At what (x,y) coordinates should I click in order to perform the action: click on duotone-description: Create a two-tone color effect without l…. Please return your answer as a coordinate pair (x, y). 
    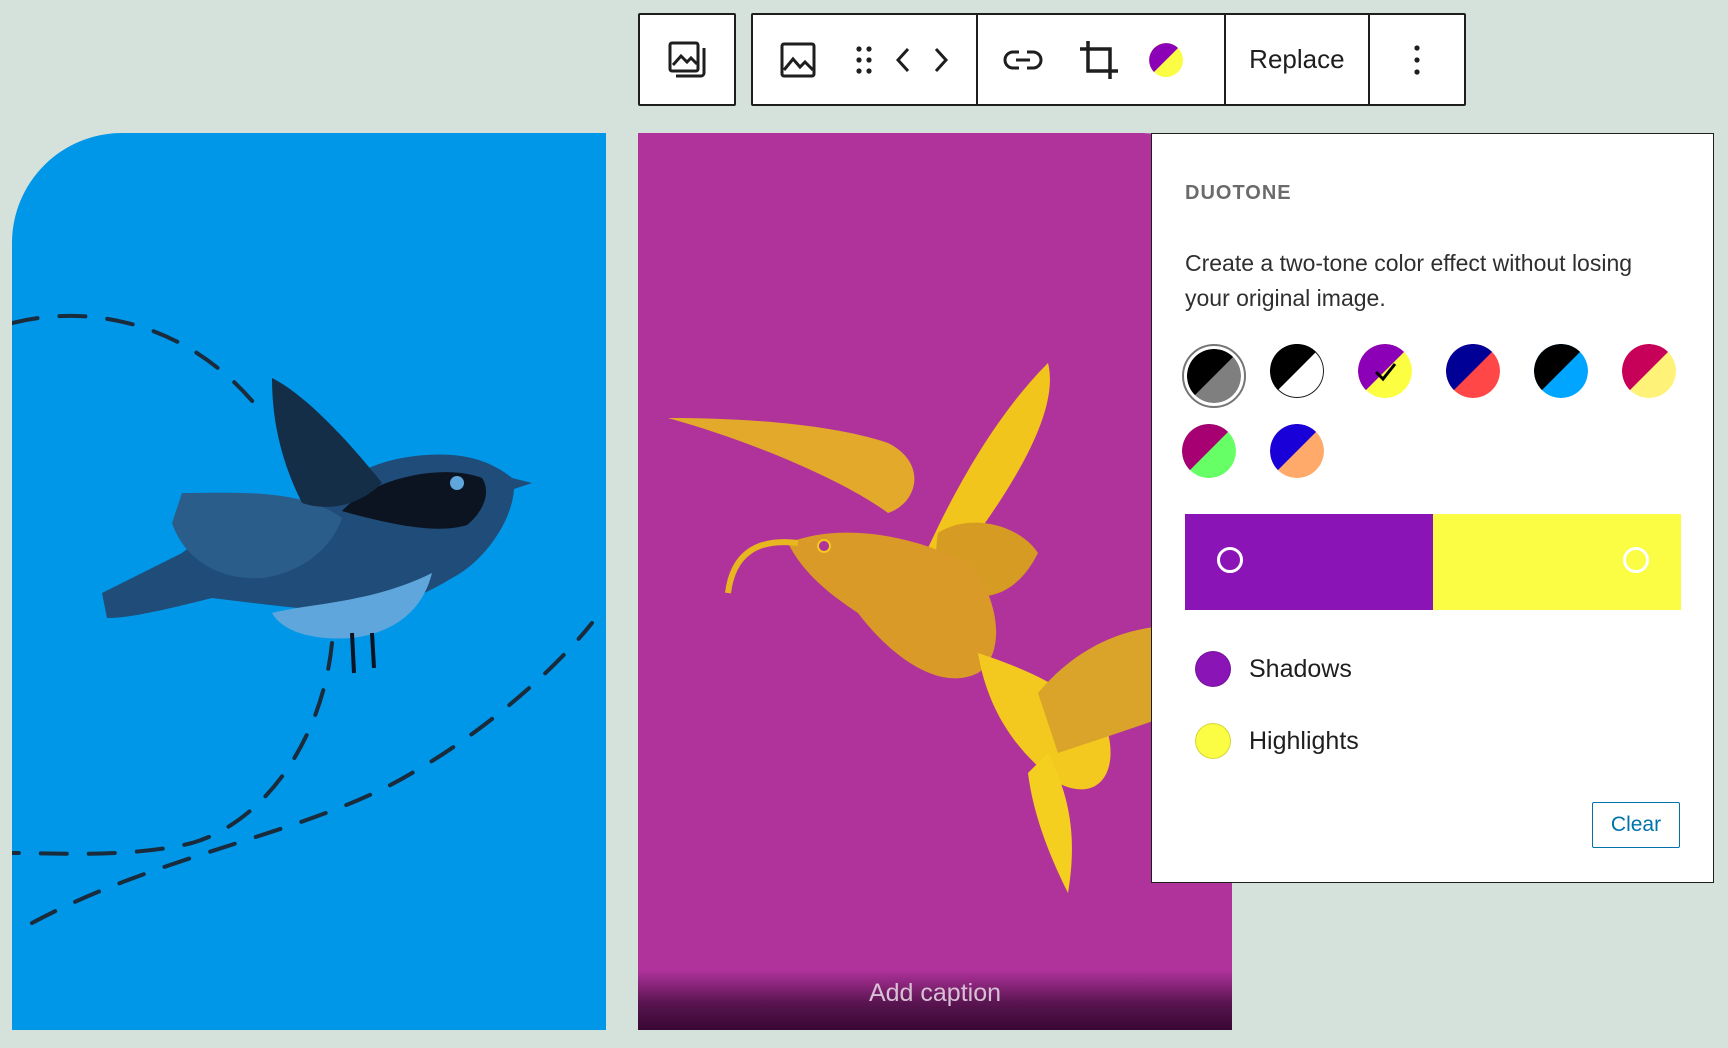
    Looking at the image, I should click on (1409, 280).